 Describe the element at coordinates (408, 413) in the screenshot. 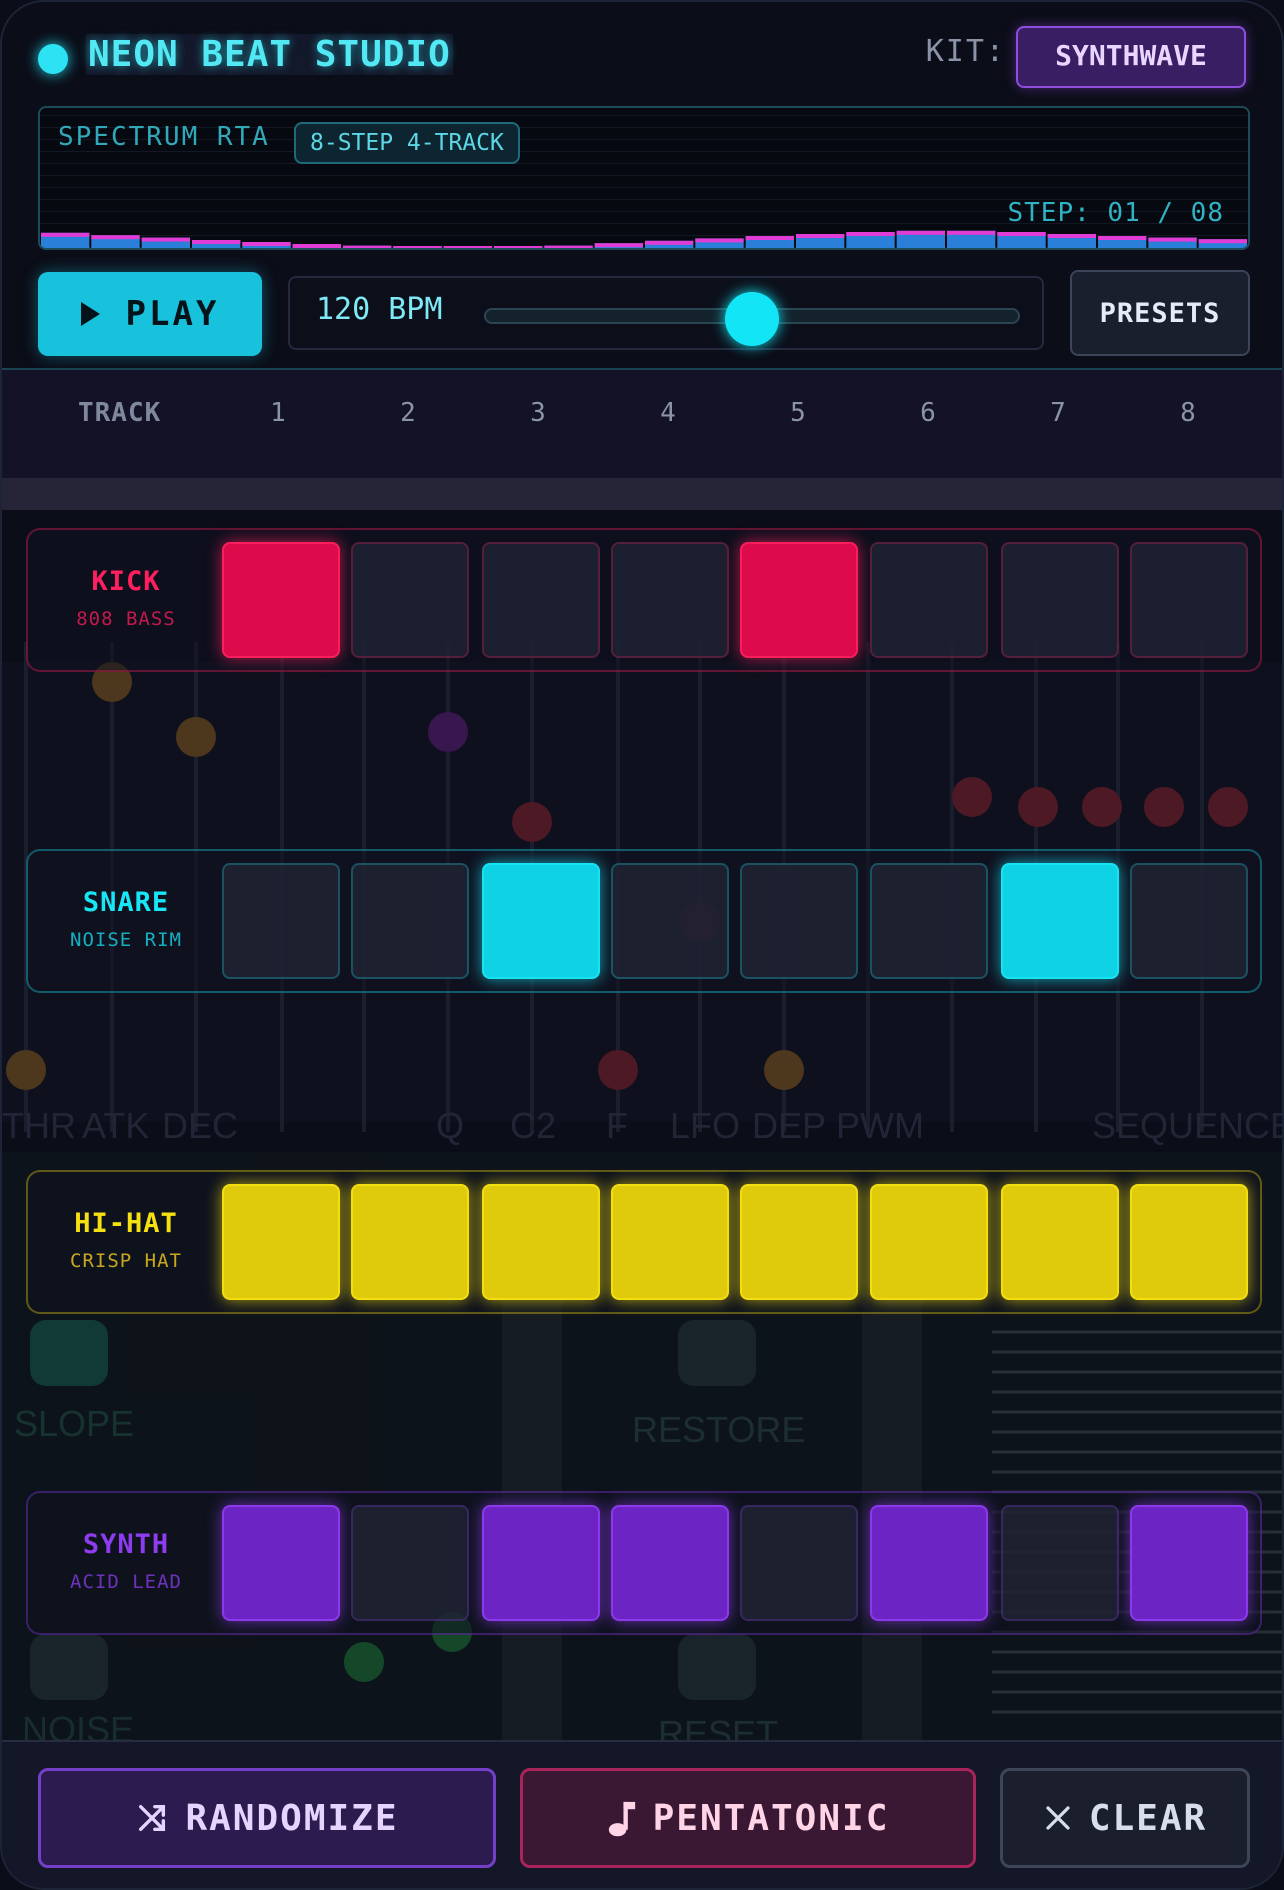

I see `step-number: 2` at that location.